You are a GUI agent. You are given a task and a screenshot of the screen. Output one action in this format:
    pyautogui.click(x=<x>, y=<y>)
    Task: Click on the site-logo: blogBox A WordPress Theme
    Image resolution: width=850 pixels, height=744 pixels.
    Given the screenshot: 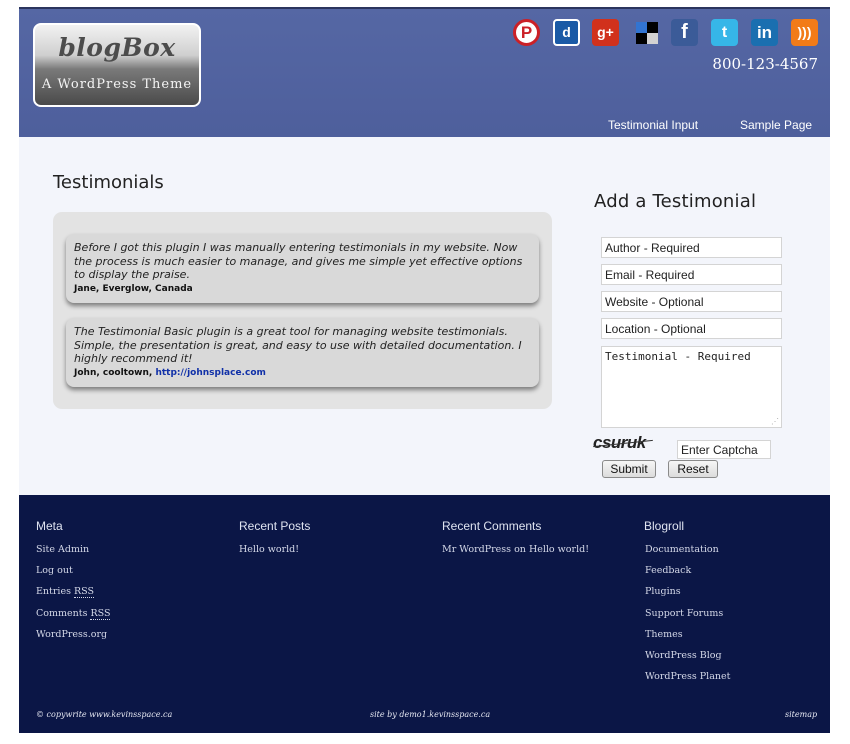 What is the action you would take?
    pyautogui.click(x=117, y=65)
    